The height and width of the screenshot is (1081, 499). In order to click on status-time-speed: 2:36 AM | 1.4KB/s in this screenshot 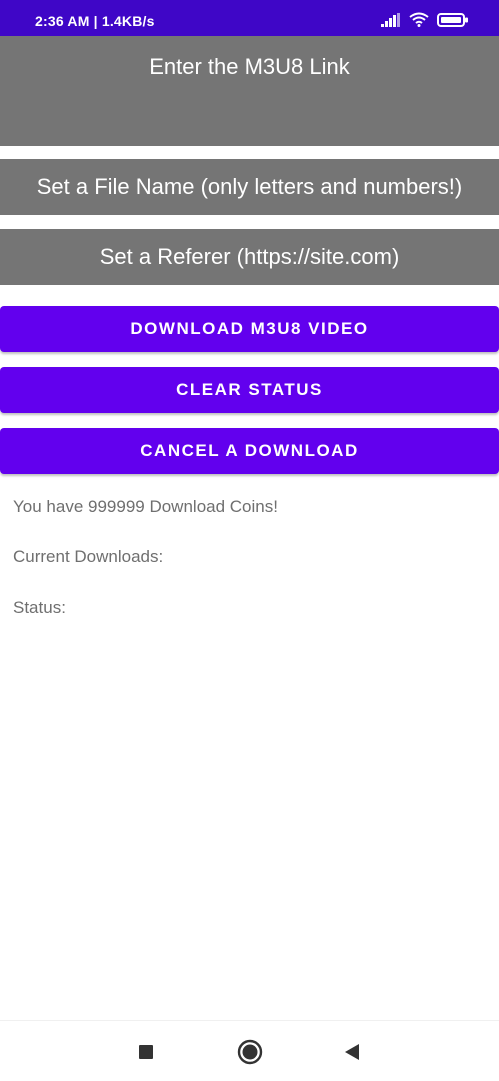, I will do `click(95, 21)`.